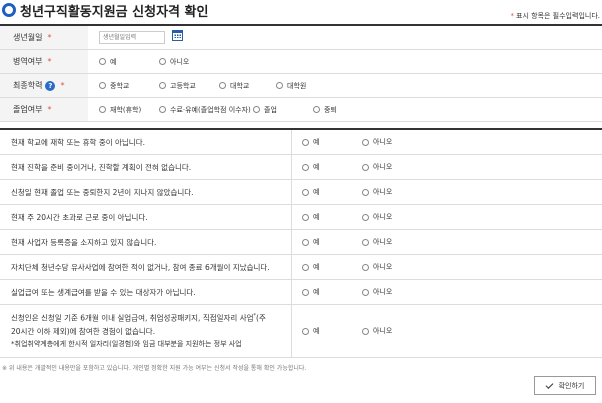 This screenshot has height=403, width=602. What do you see at coordinates (549, 384) in the screenshot?
I see `check-icon` at bounding box center [549, 384].